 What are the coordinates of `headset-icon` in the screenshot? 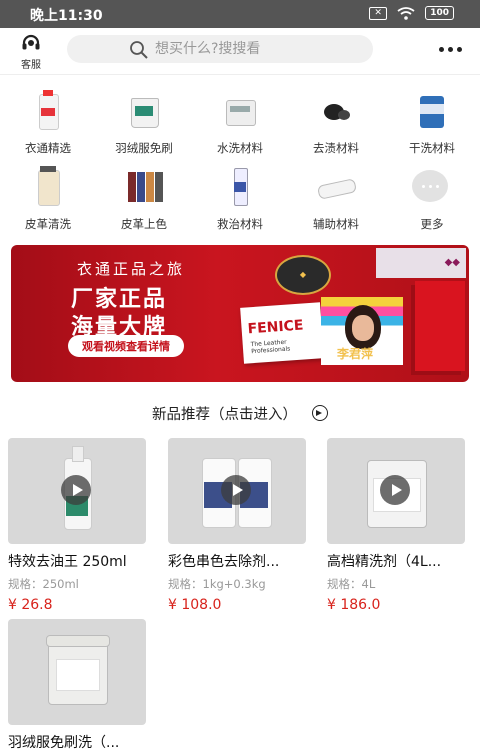 It's located at (31, 42).